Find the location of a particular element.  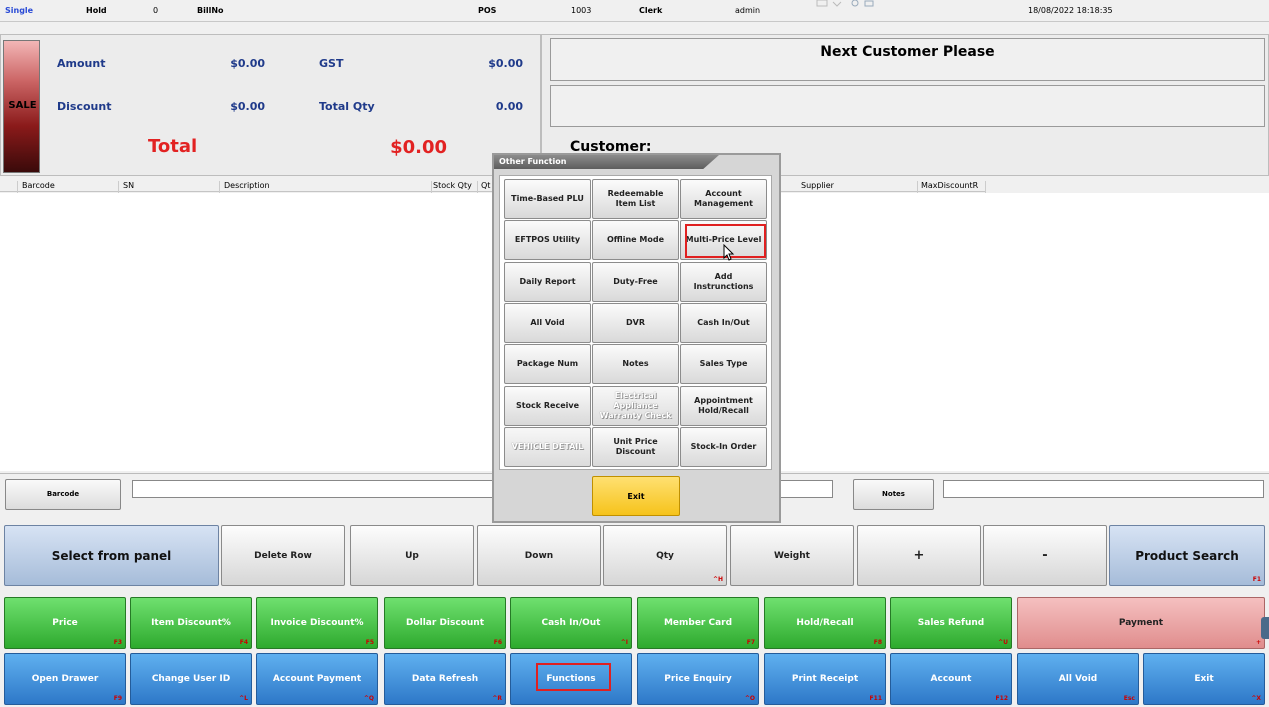

notes-input is located at coordinates (1103, 489).